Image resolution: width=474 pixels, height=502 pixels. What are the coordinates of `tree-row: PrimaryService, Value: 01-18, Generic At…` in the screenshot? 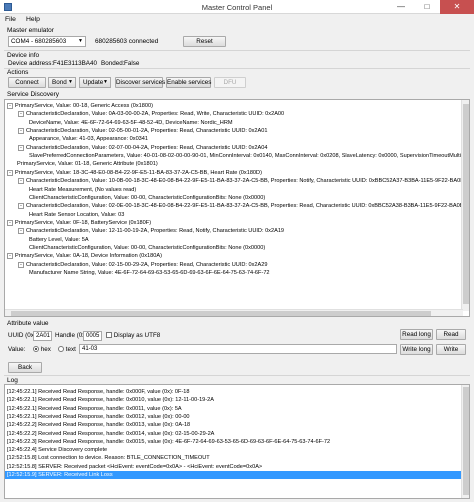 It's located at (82, 164).